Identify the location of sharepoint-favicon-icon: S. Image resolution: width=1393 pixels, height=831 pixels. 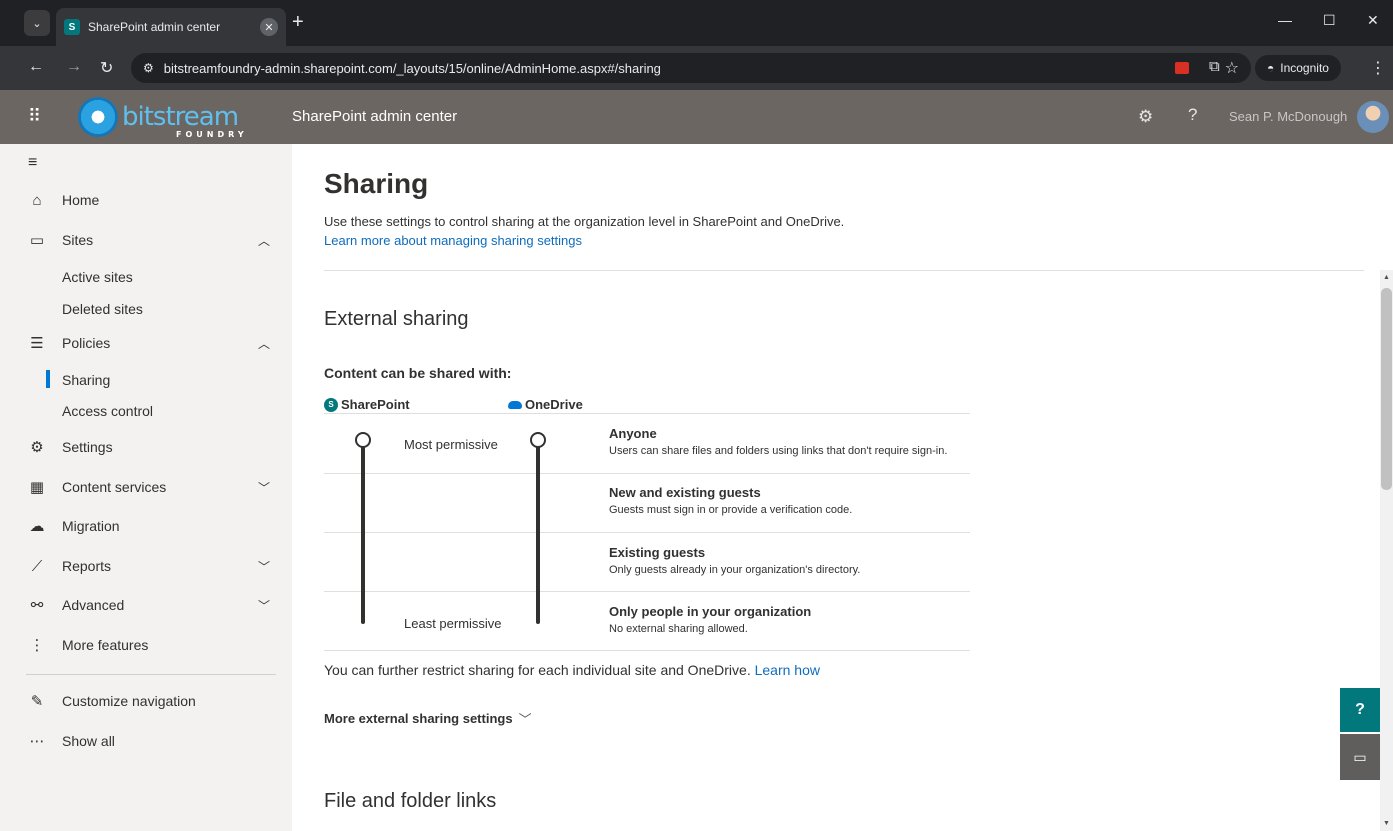
(72, 27).